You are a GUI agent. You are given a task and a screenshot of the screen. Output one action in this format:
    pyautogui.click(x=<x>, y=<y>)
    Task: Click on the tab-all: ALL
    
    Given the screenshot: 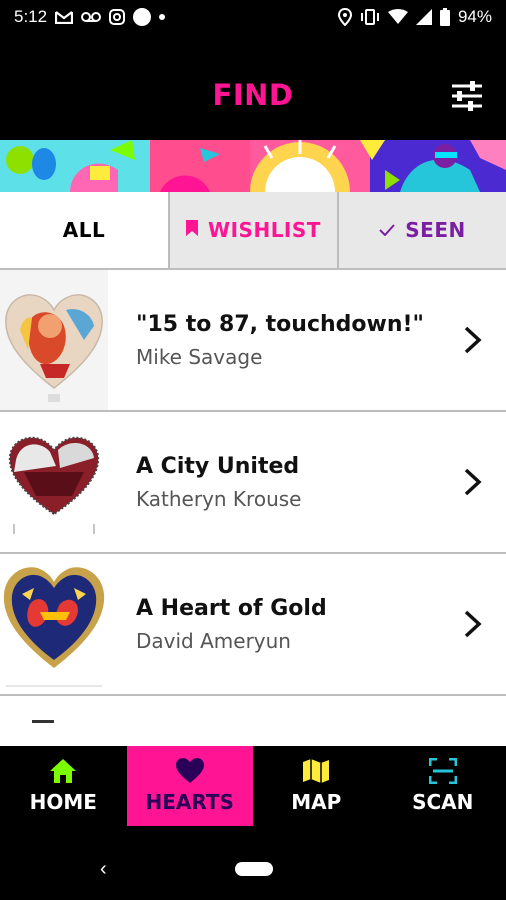 What is the action you would take?
    pyautogui.click(x=84, y=230)
    